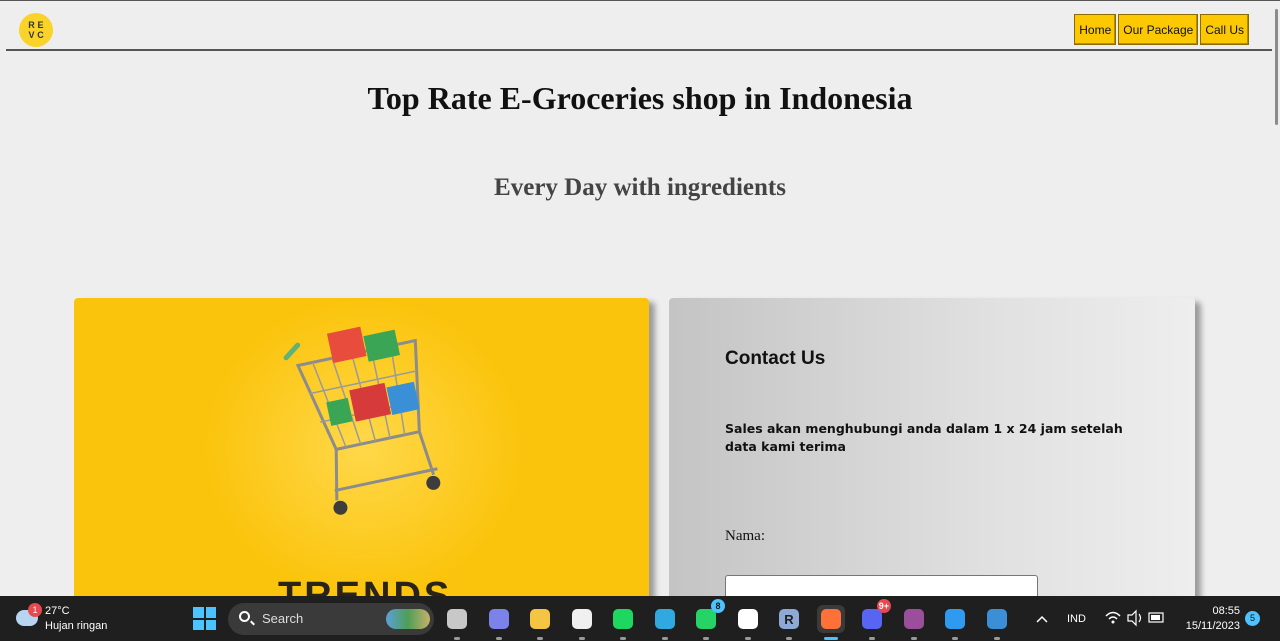 The image size is (1280, 641). I want to click on taskbar-discord-icon: 9+, so click(874, 619).